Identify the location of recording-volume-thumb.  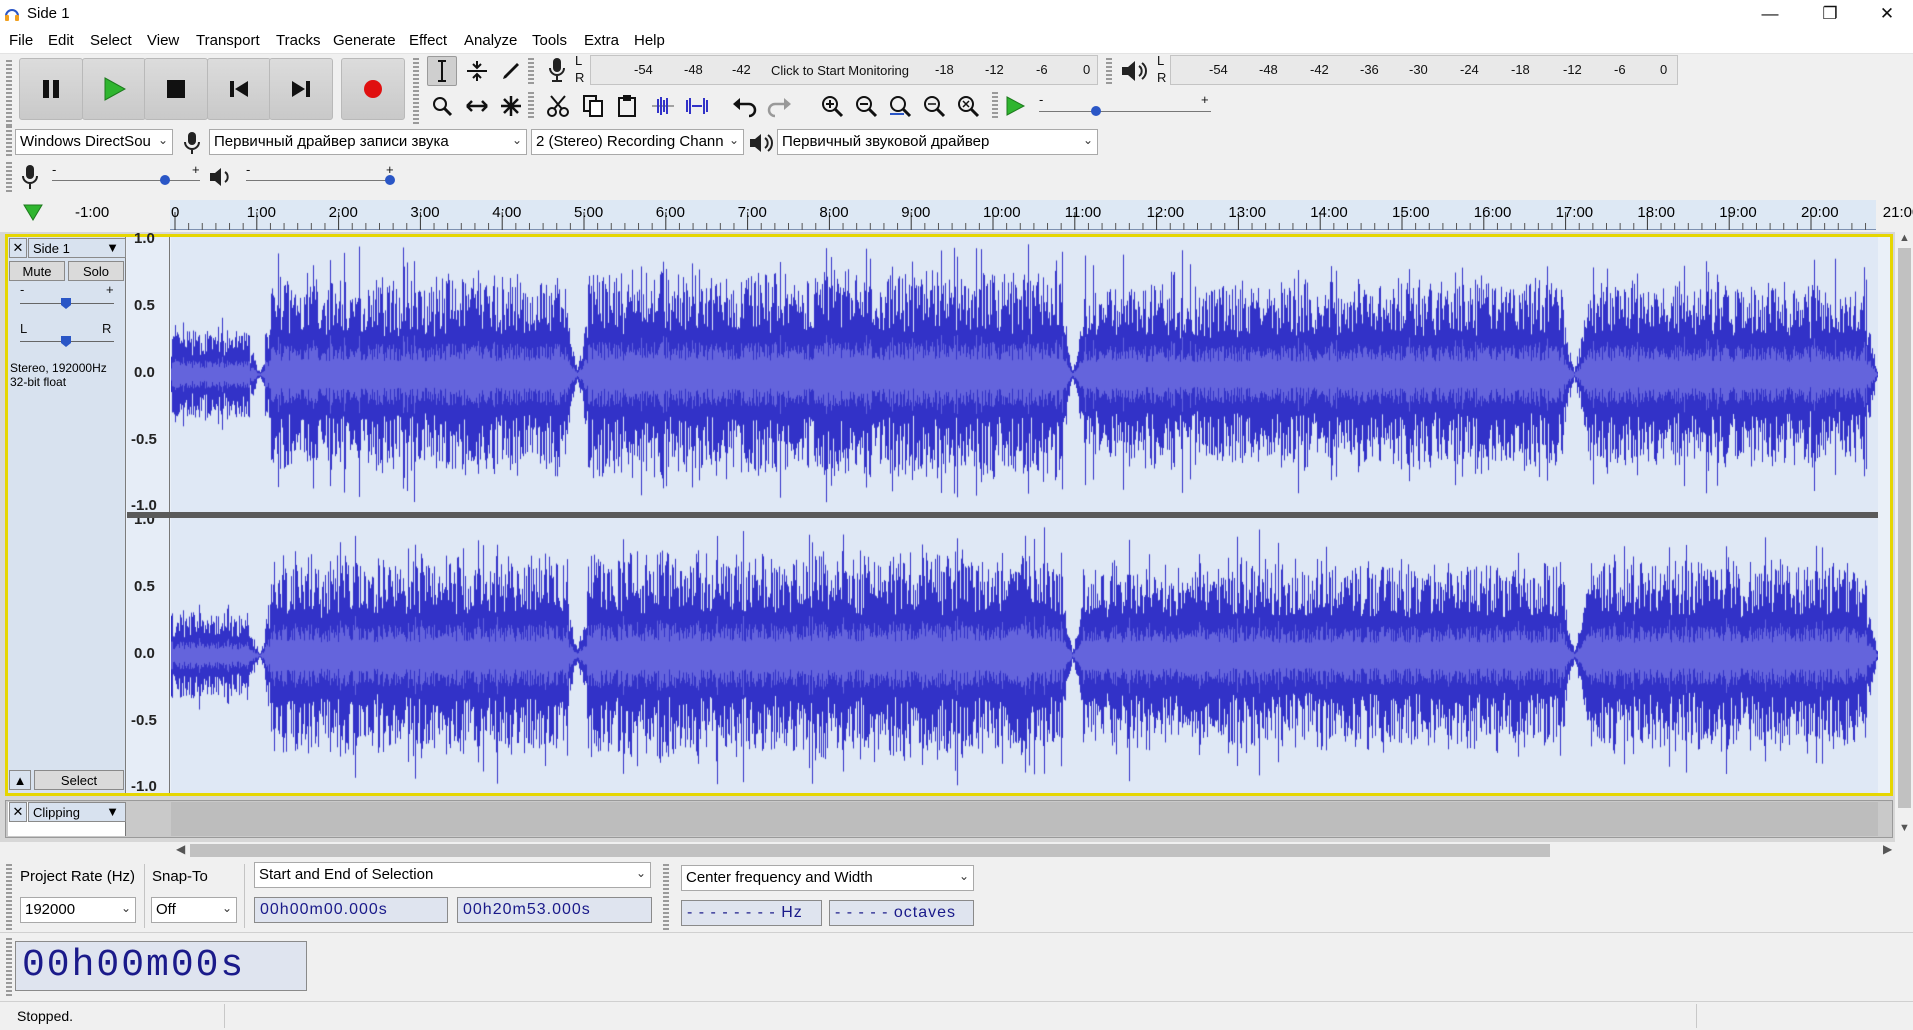
(165, 180).